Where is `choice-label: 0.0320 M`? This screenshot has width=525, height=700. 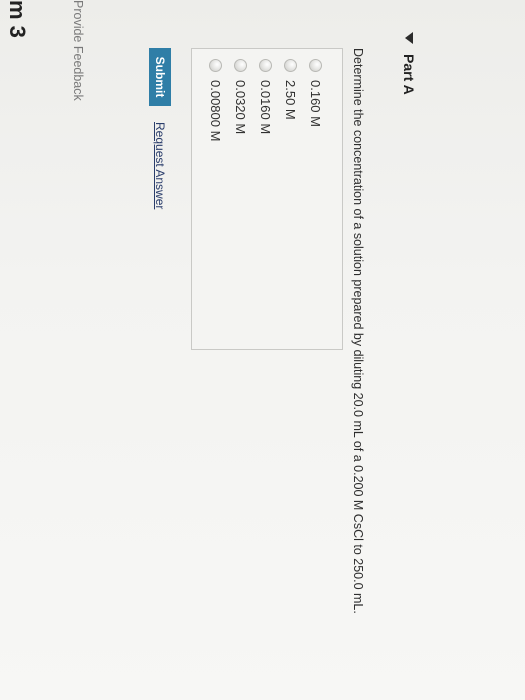 choice-label: 0.0320 M is located at coordinates (240, 107).